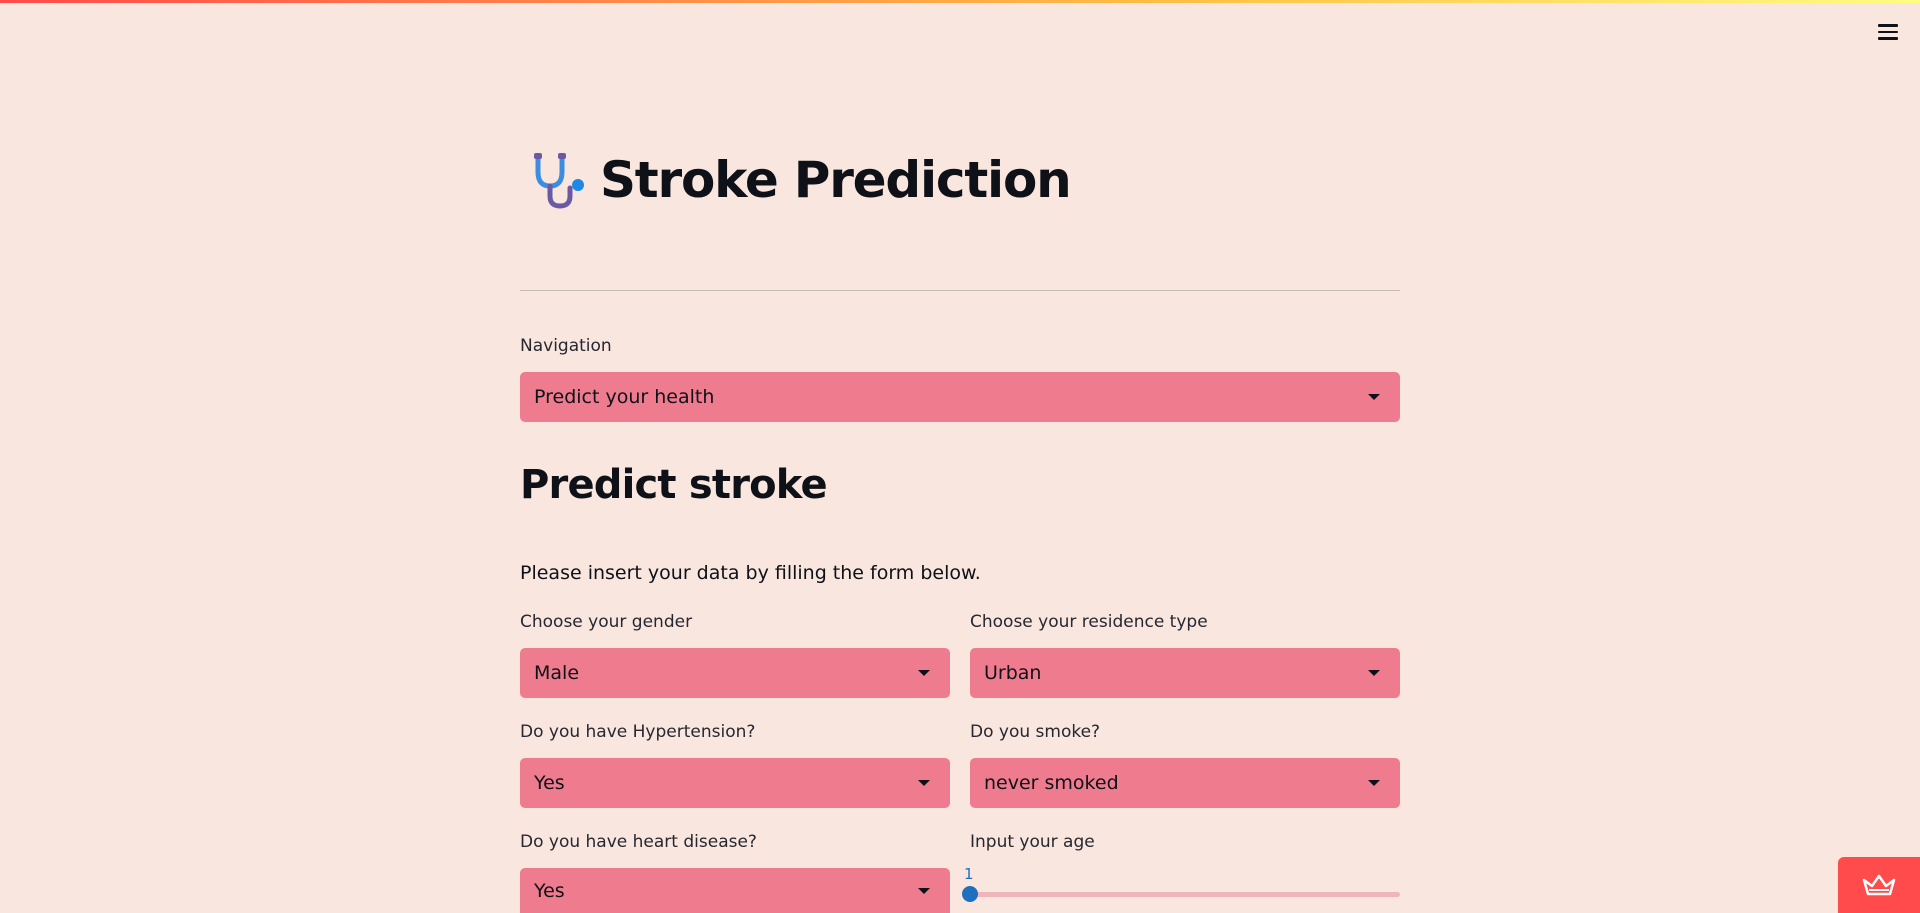 This screenshot has height=913, width=1920. Describe the element at coordinates (1185, 783) in the screenshot. I see `smoke-select: never smoked` at that location.